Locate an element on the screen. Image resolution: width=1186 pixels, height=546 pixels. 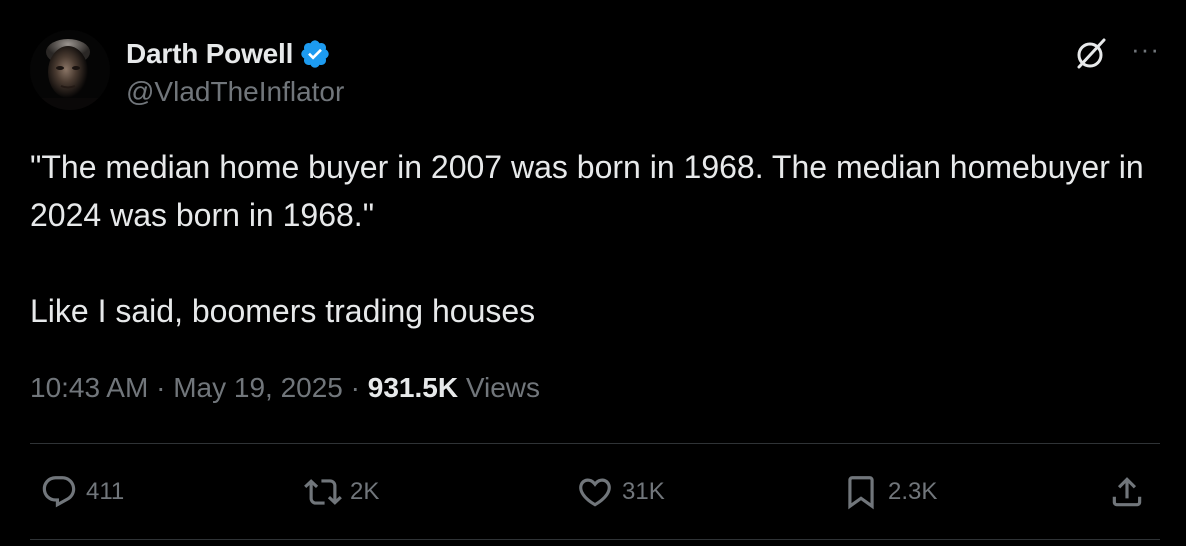
retweet-button: 2K is located at coordinates (341, 492).